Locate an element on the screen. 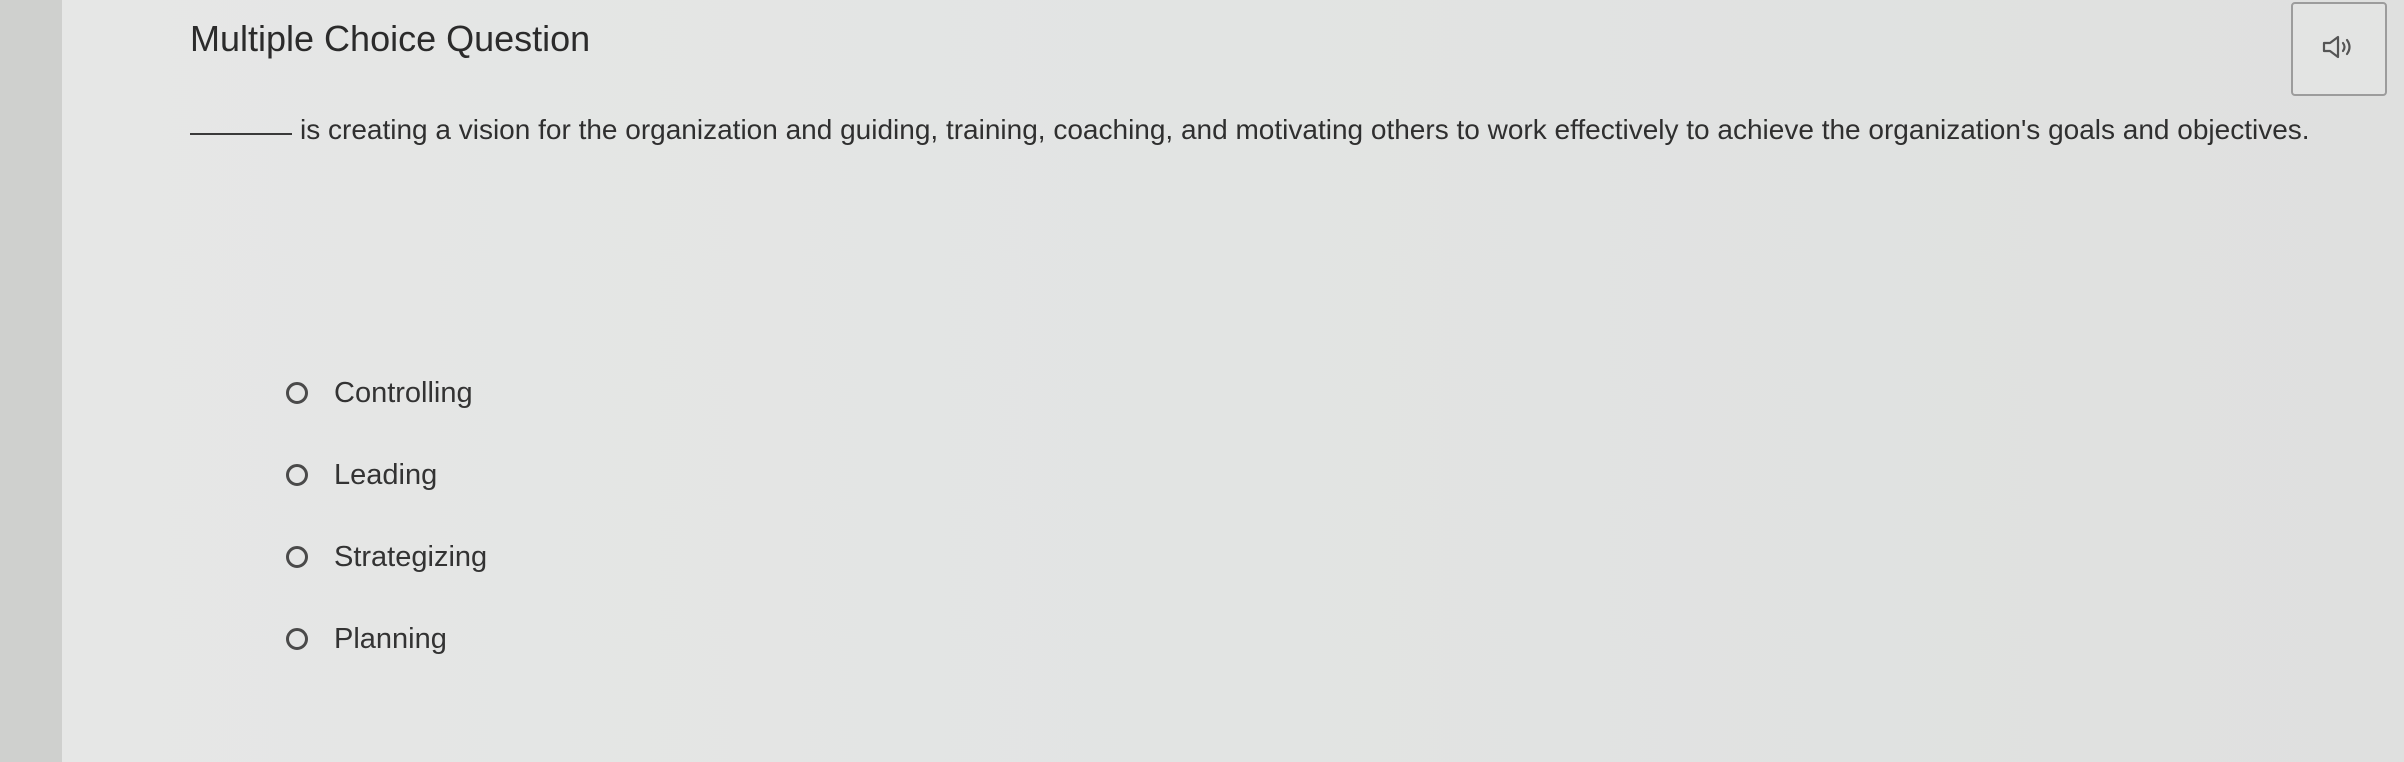 This screenshot has width=2404, height=762. option-label: Leading is located at coordinates (386, 474).